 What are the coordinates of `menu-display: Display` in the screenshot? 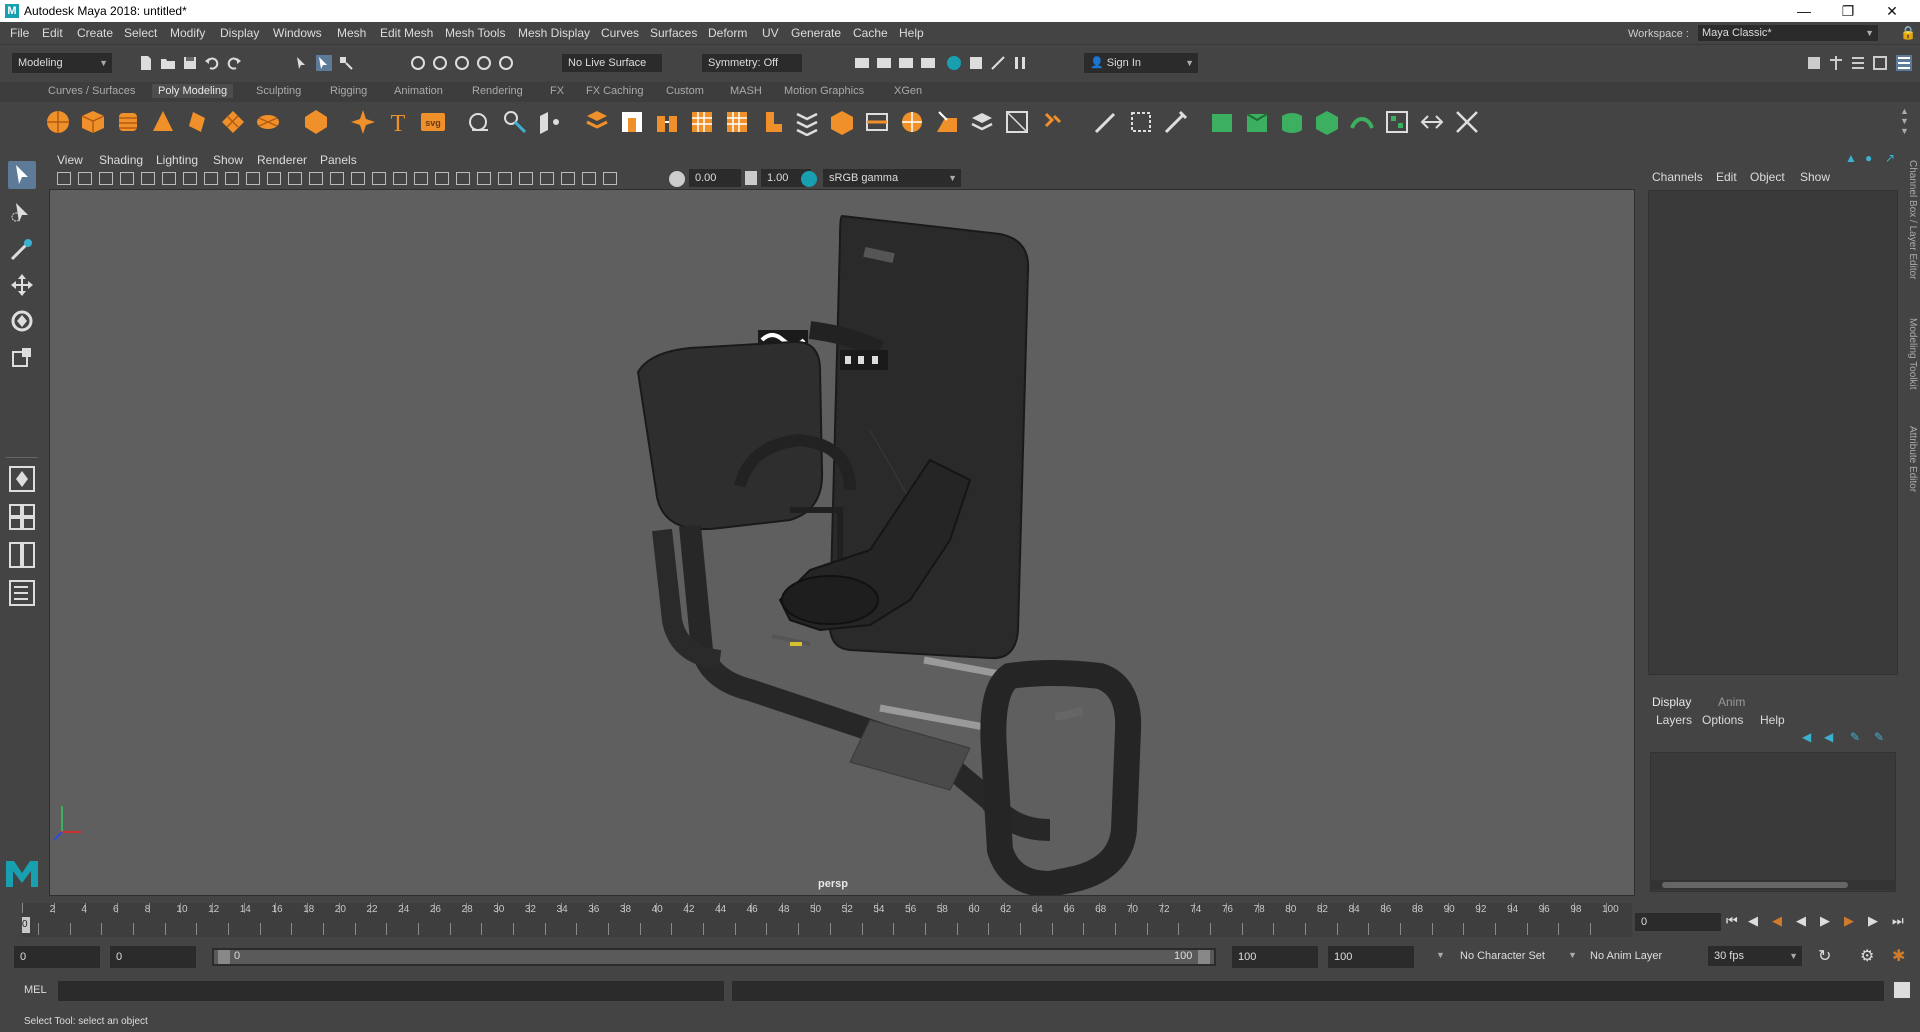 It's located at (239, 33).